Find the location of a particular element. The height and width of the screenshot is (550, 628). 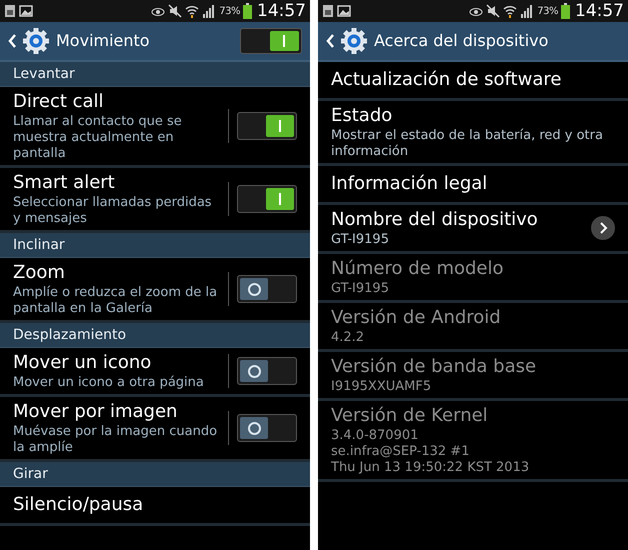

setting-title: Versión de Android is located at coordinates (416, 318).